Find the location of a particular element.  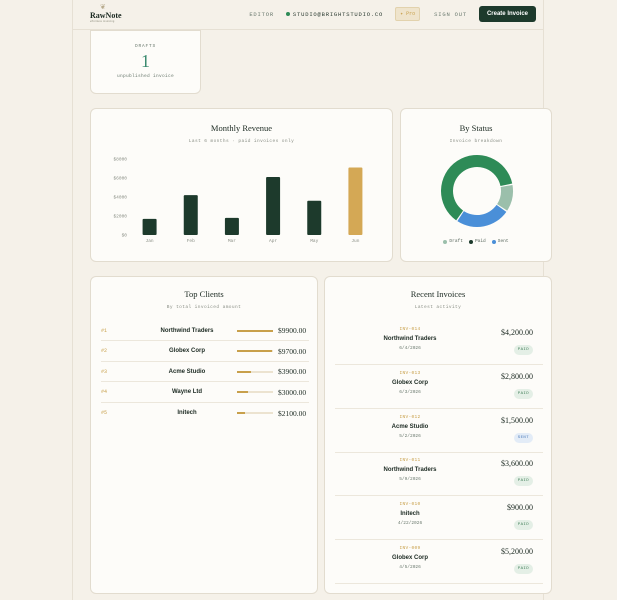

invoice-amount: $3,600.00 is located at coordinates (517, 464).